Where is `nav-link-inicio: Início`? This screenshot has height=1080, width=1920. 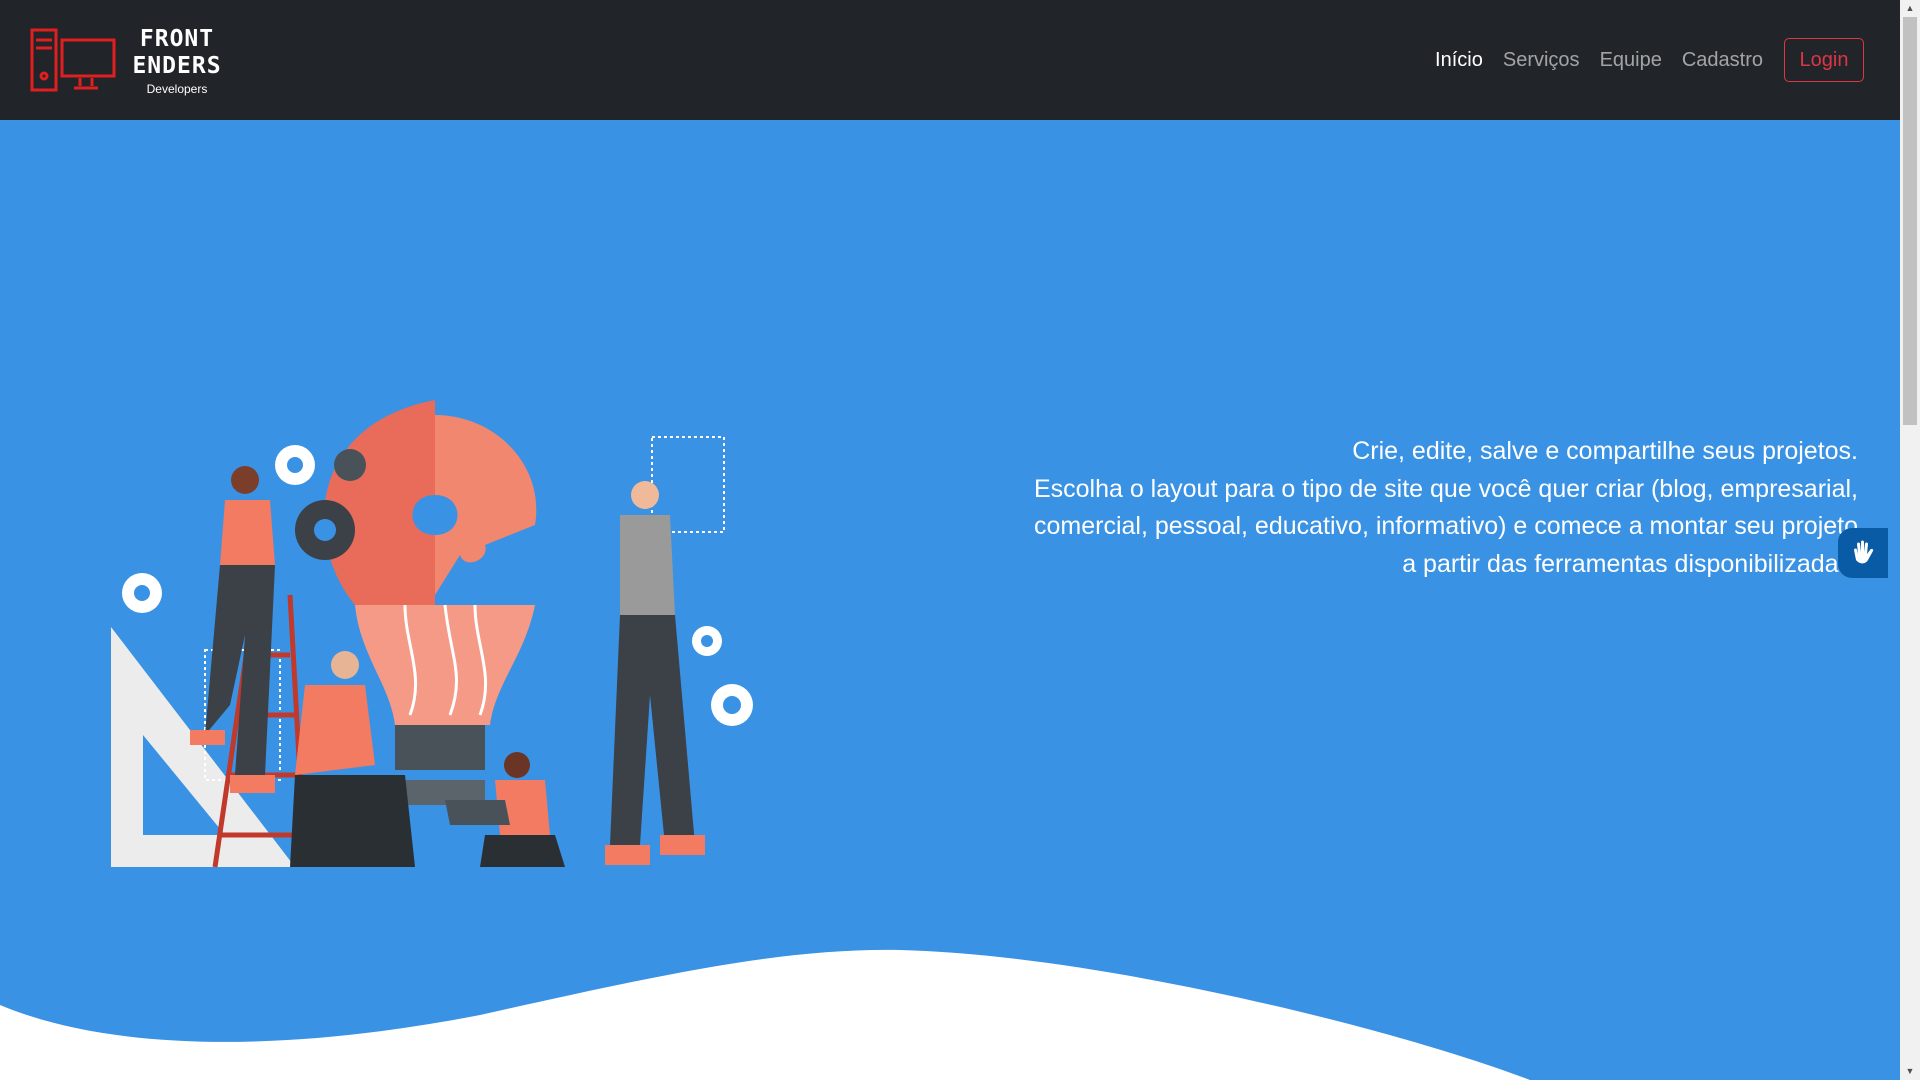 nav-link-inicio: Início is located at coordinates (1459, 60).